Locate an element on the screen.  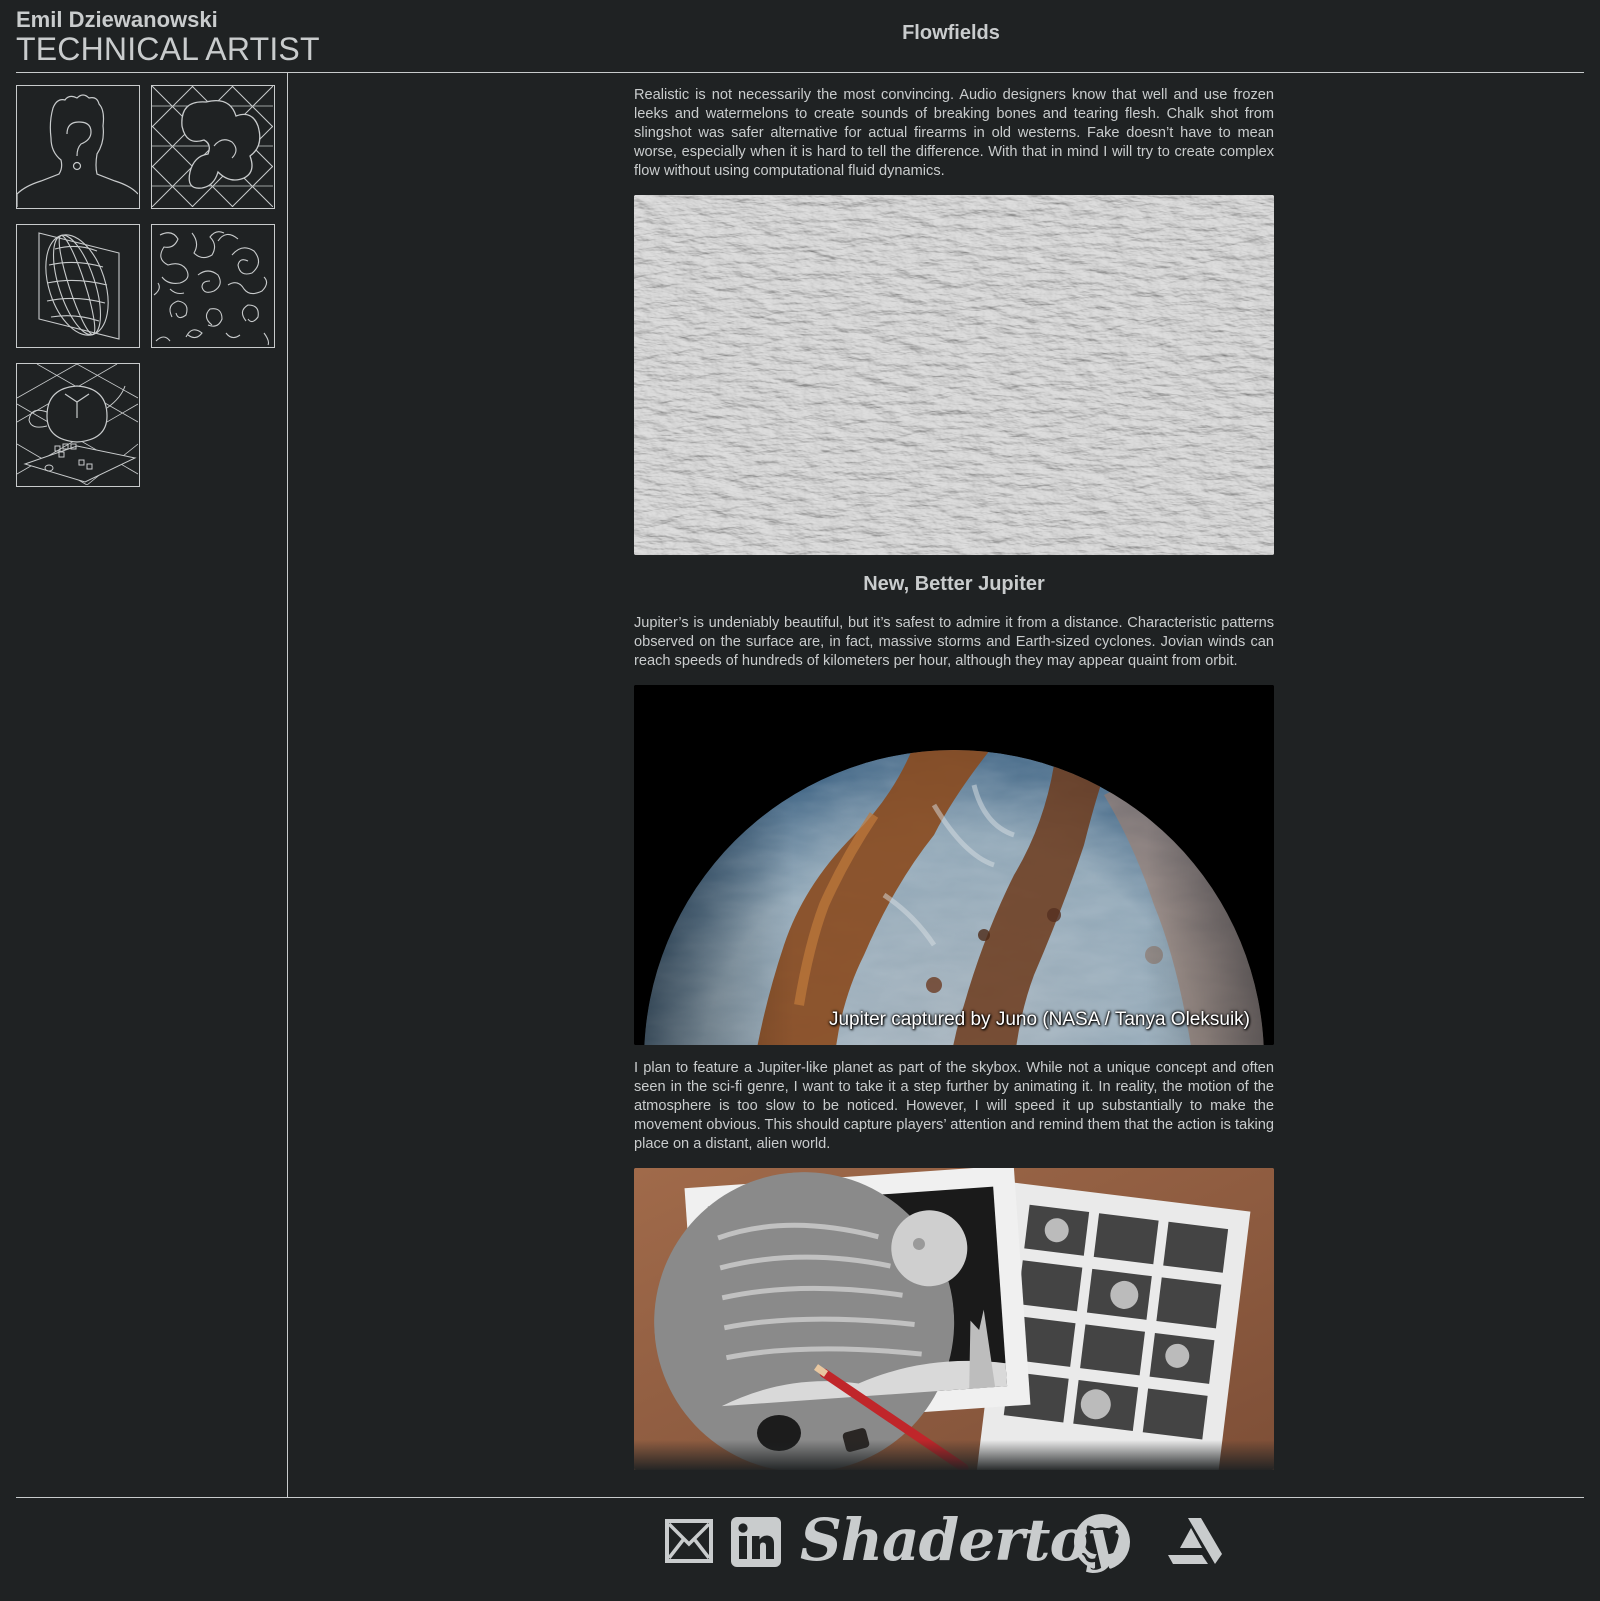
author-role: TECHNICAL ARTIST is located at coordinates (168, 49).